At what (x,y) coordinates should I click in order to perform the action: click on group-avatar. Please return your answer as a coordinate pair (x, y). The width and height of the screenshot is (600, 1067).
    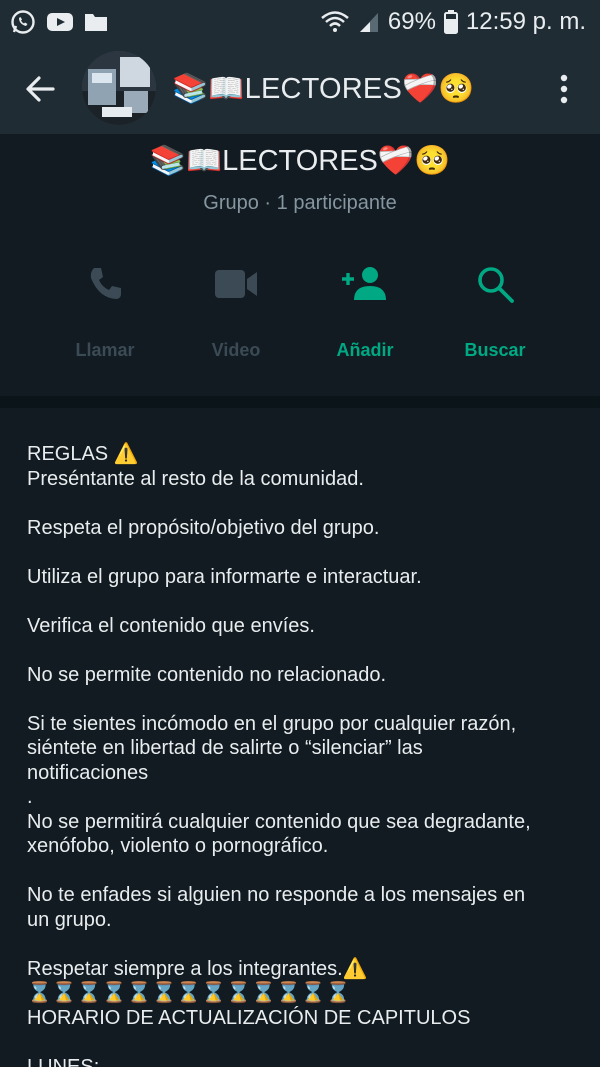
    Looking at the image, I should click on (119, 88).